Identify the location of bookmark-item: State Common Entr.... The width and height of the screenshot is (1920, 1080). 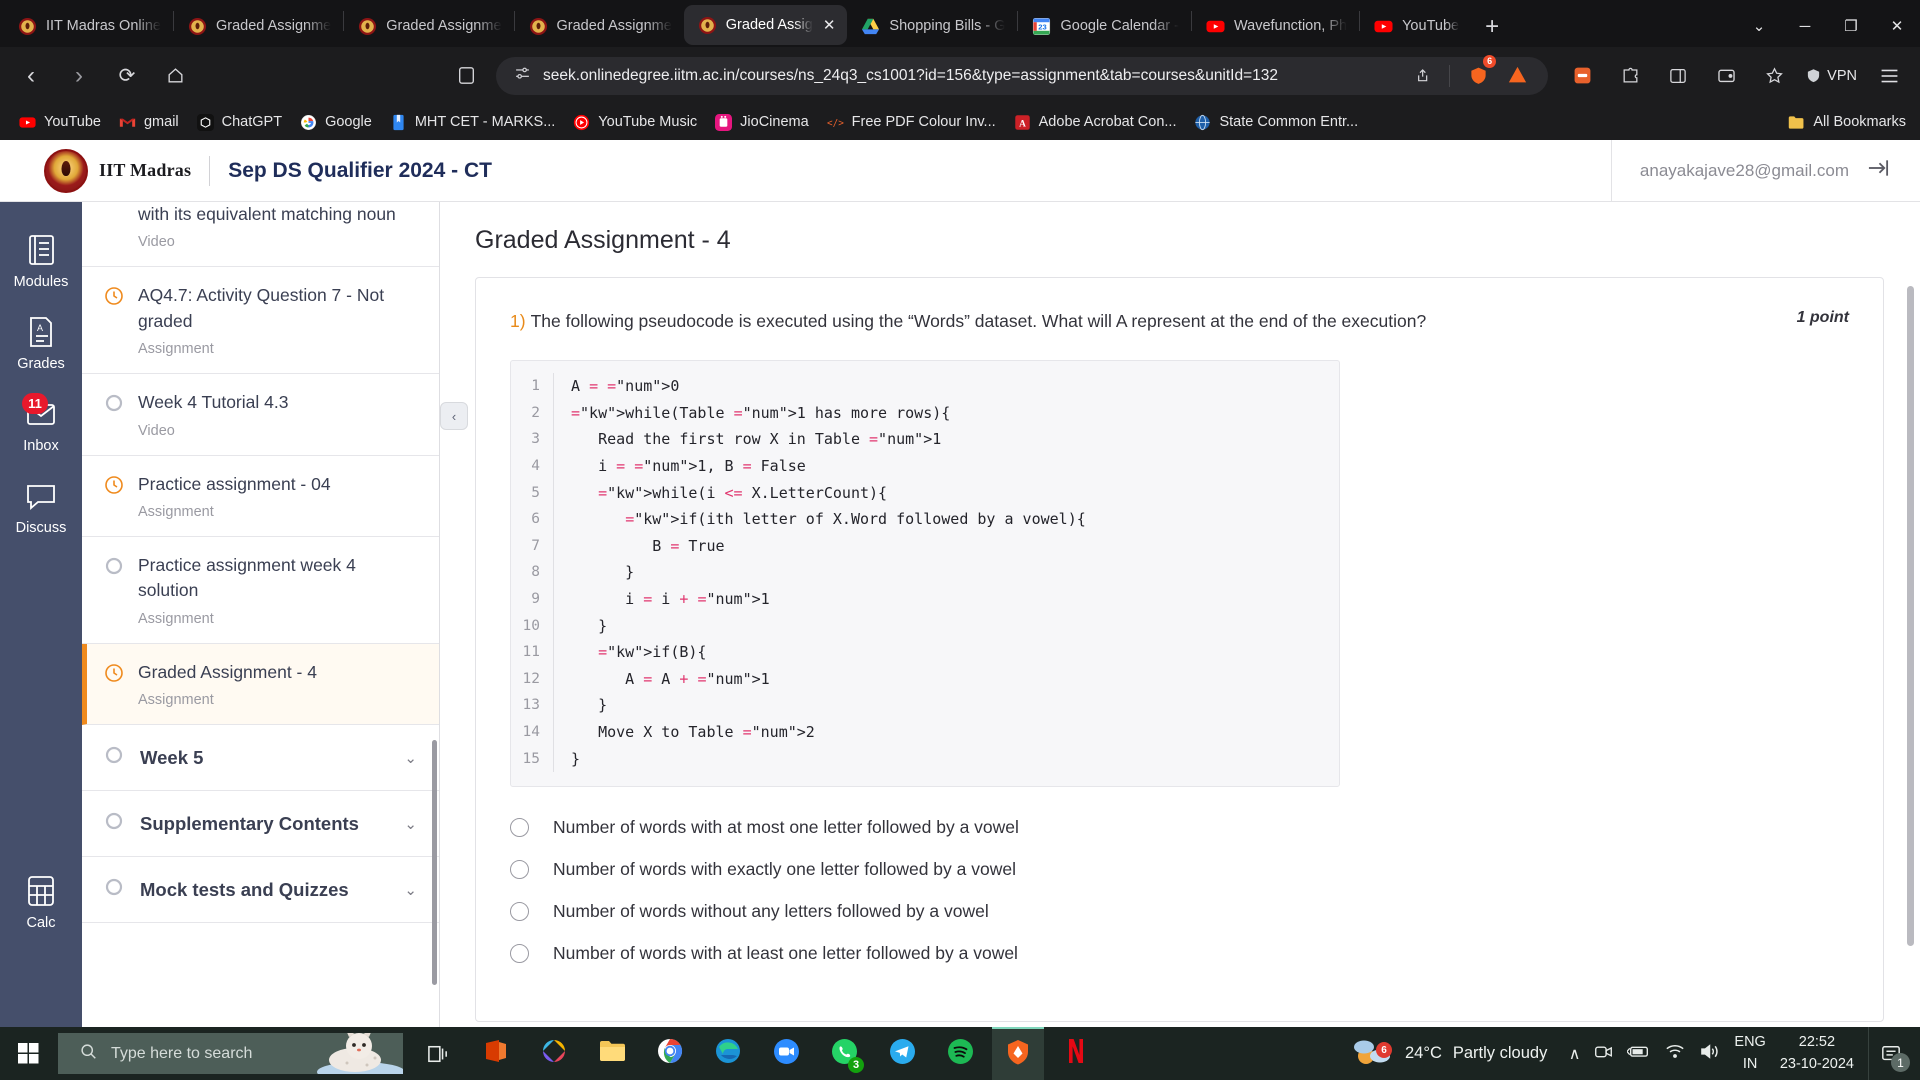
(1276, 122).